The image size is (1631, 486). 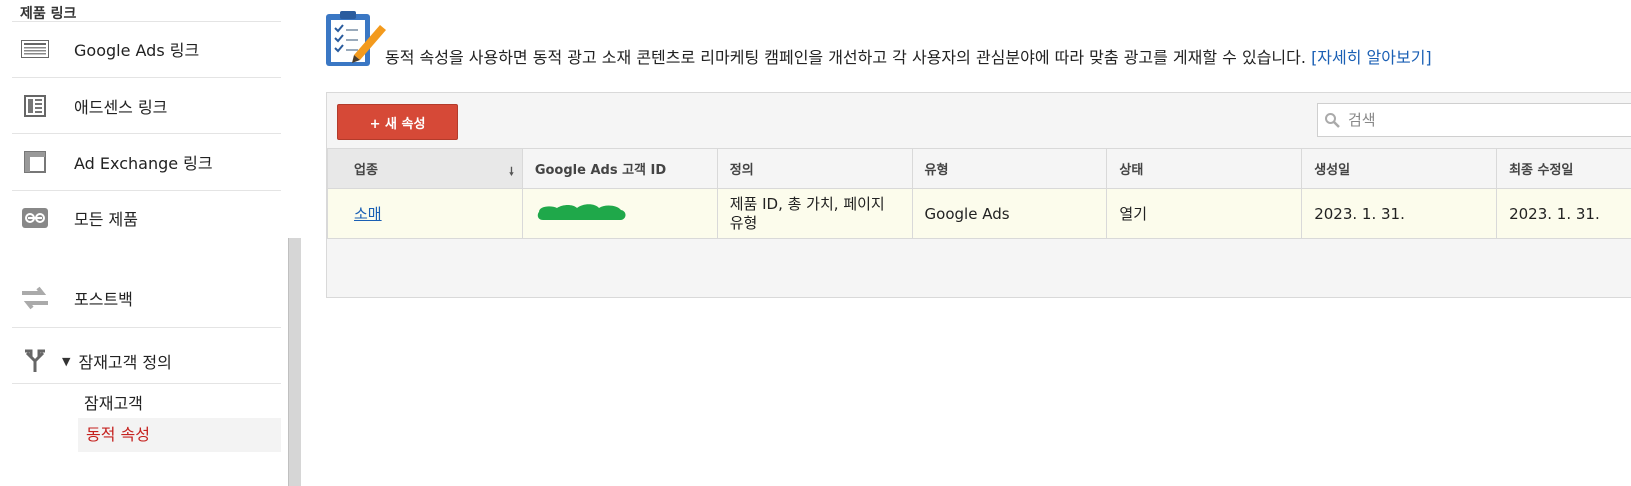 What do you see at coordinates (979, 120) in the screenshot?
I see `toolbar: + 새 속성` at bounding box center [979, 120].